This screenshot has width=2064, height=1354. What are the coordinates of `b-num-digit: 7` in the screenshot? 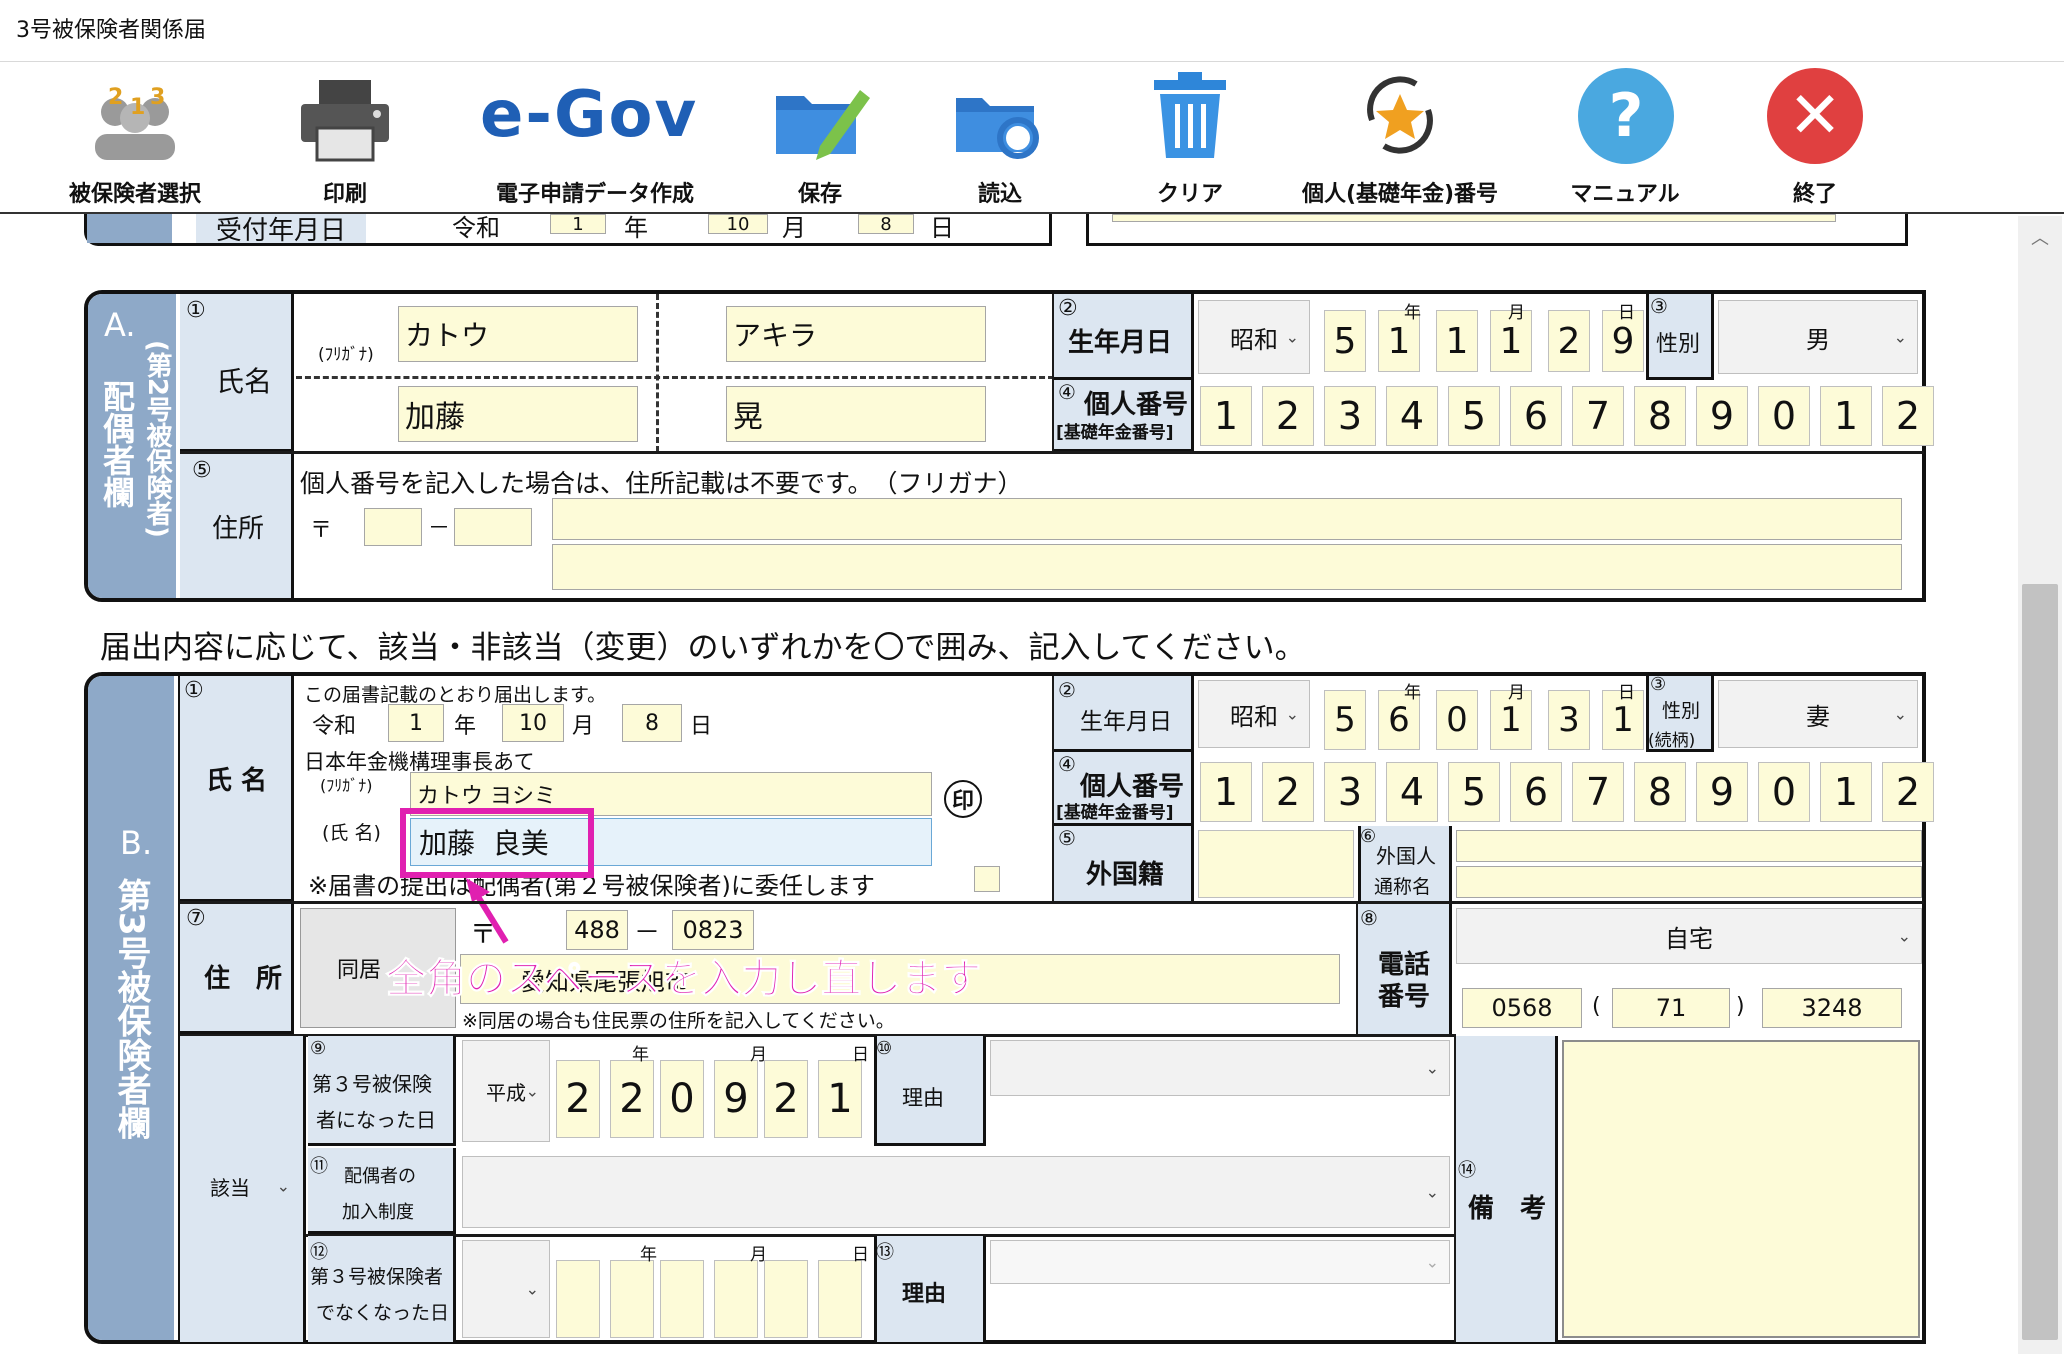 It's located at (1598, 792).